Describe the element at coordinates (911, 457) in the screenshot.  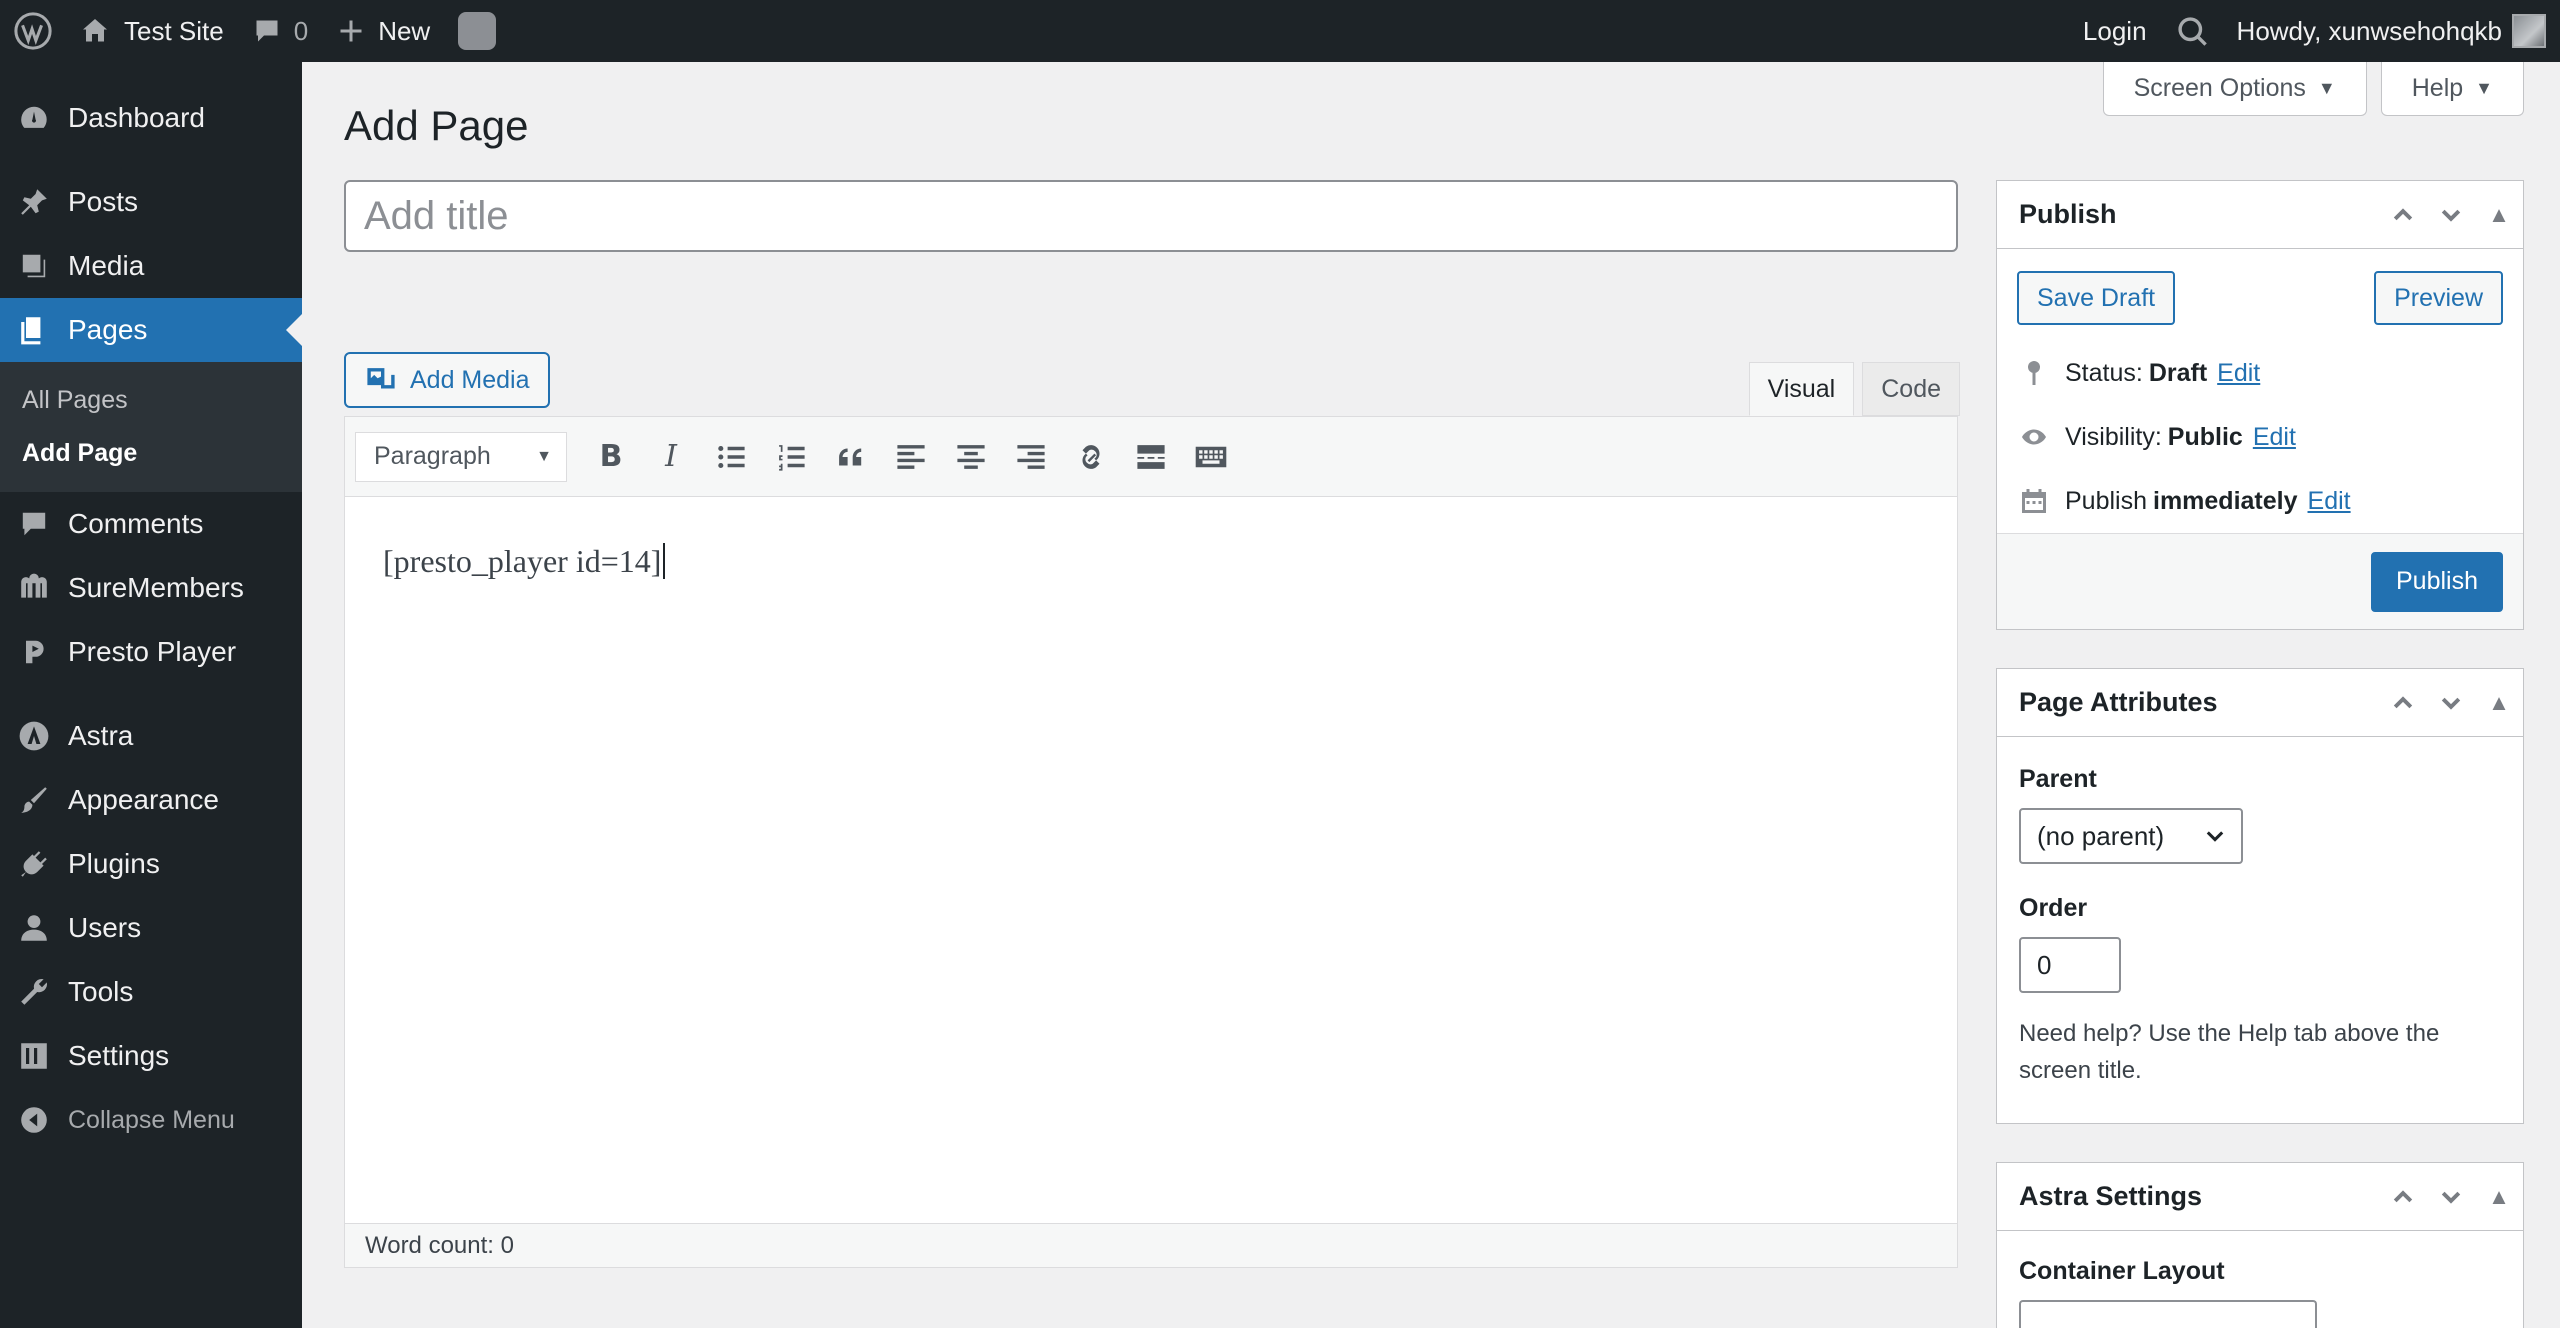
I see `align-left-icon` at that location.